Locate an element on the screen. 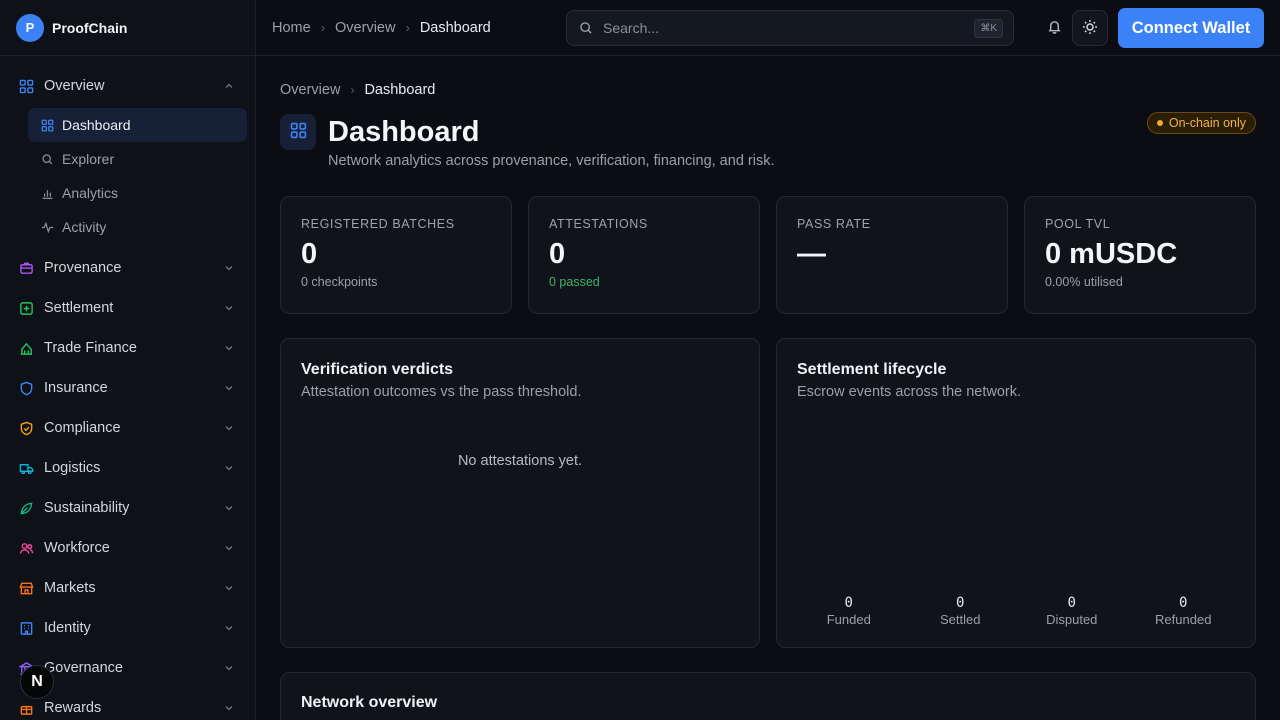  sidebar-group-label: Insurance is located at coordinates (76, 388).